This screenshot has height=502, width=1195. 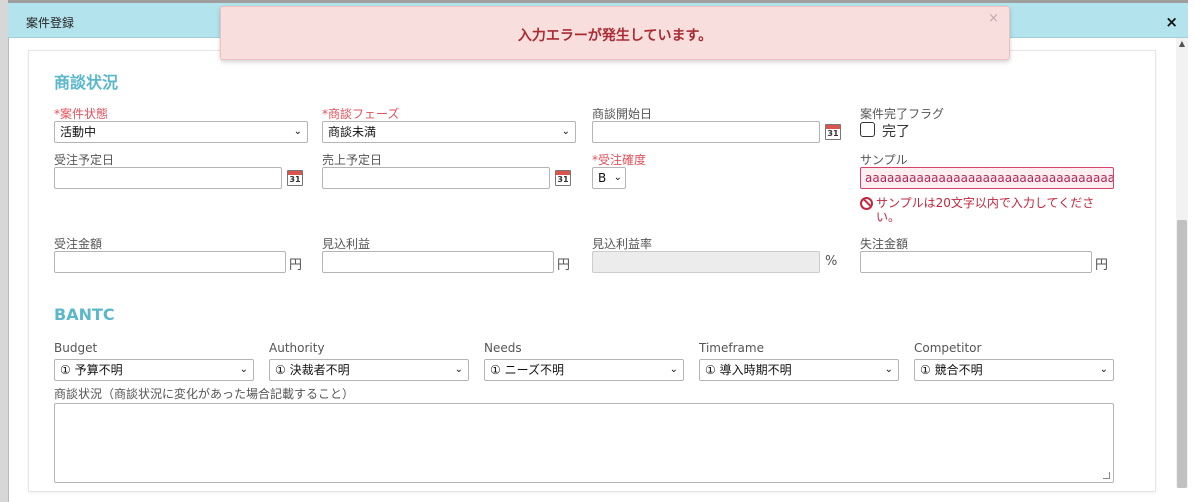 What do you see at coordinates (438, 262) in the screenshot?
I see `expected-profit-input` at bounding box center [438, 262].